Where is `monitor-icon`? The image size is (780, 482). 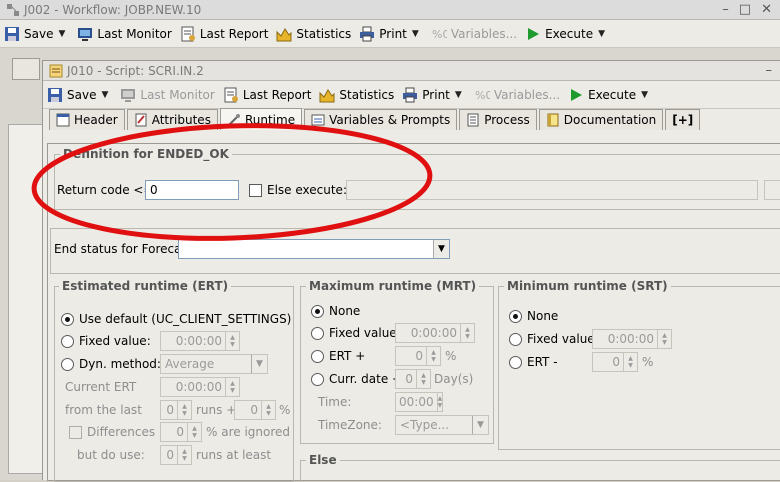
monitor-icon is located at coordinates (85, 34).